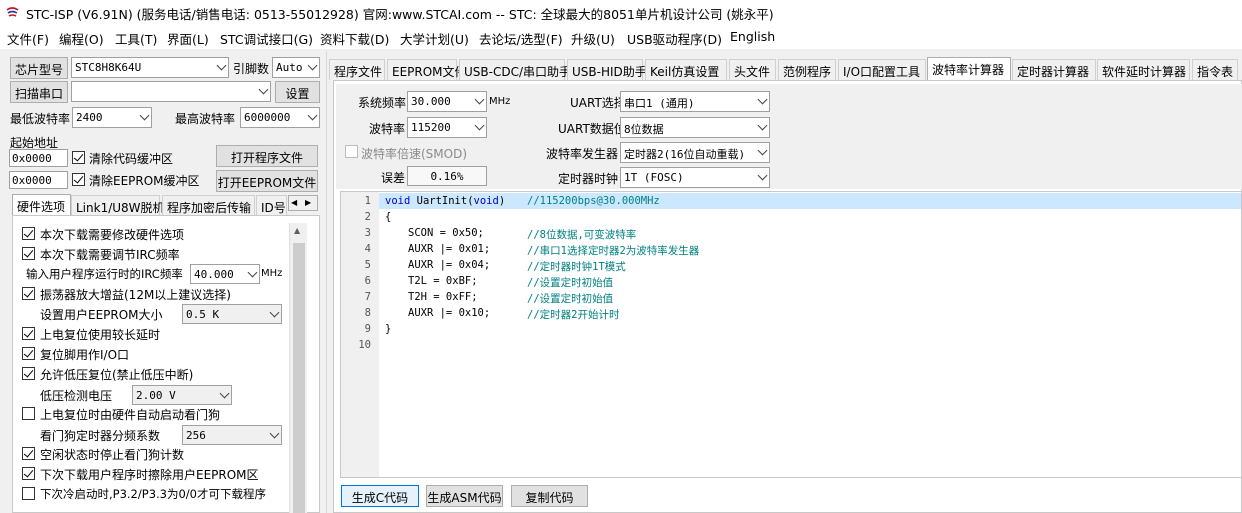 The height and width of the screenshot is (513, 1242). I want to click on tab-program-file: 程序文件, so click(357, 69).